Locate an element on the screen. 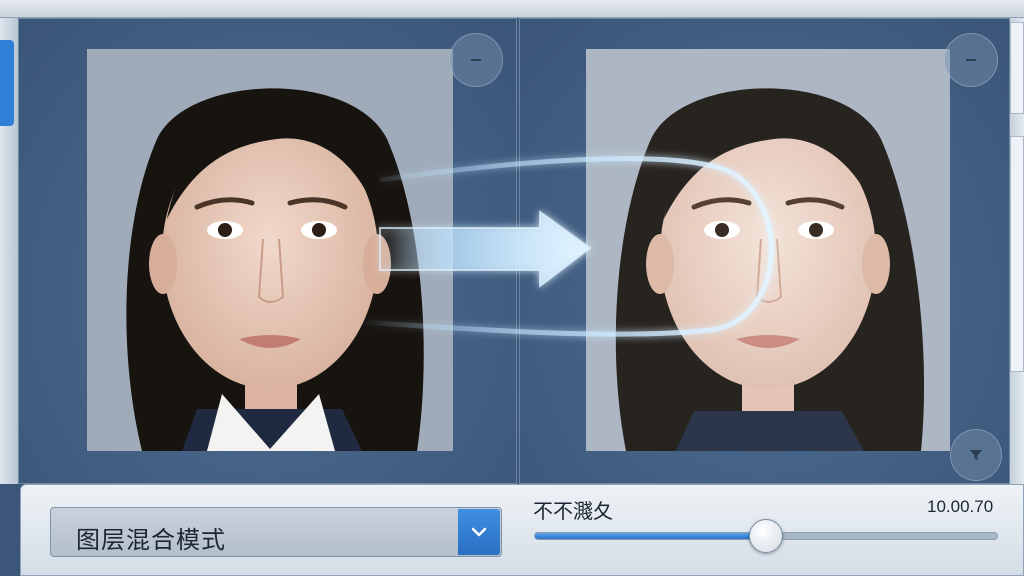 Image resolution: width=1024 pixels, height=576 pixels. active-tool-indicator is located at coordinates (7, 83).